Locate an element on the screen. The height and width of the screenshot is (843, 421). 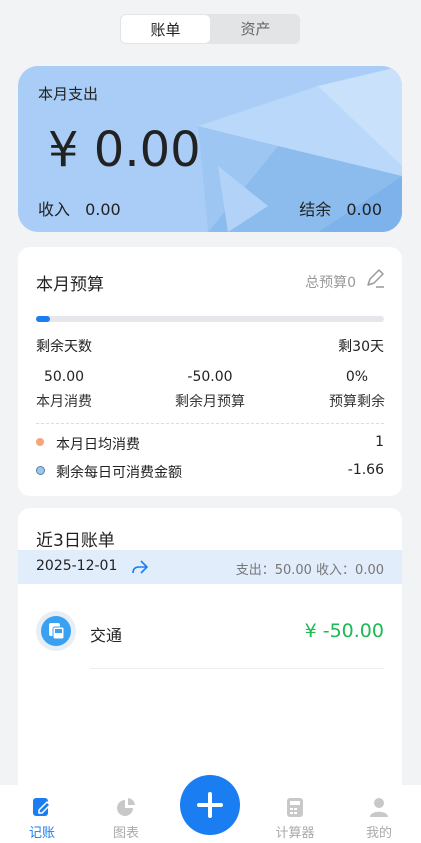
view-segment-control: 账单 资产 is located at coordinates (210, 29).